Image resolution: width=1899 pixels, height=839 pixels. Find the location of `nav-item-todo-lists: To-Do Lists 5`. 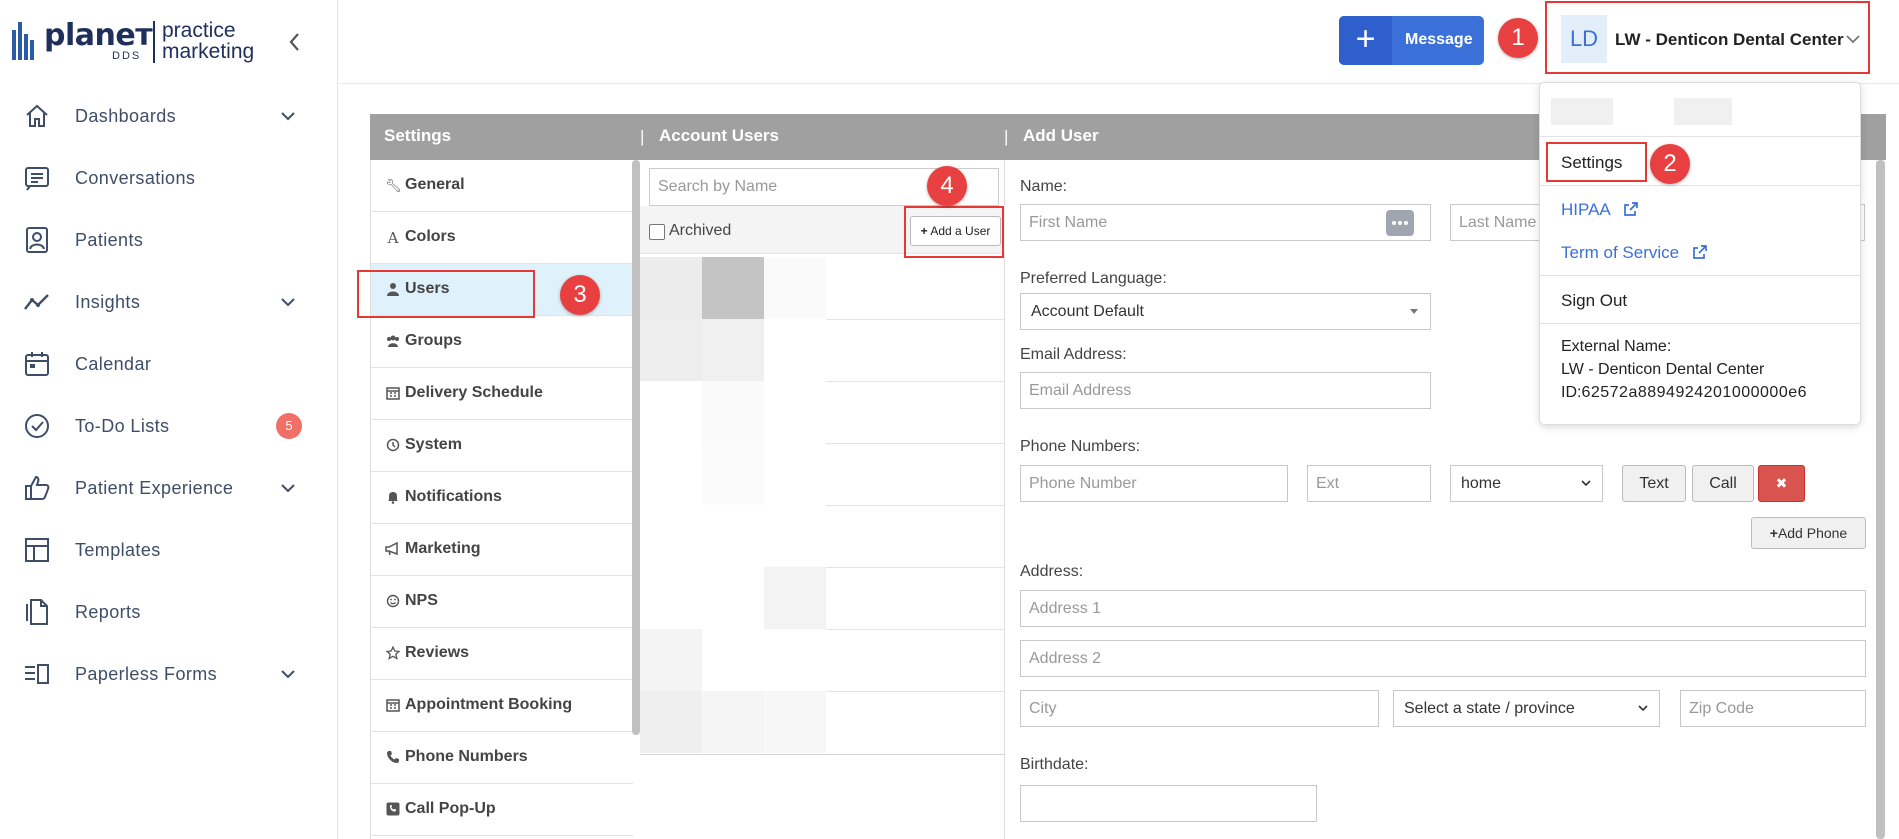

nav-item-todo-lists: To-Do Lists 5 is located at coordinates (169, 426).